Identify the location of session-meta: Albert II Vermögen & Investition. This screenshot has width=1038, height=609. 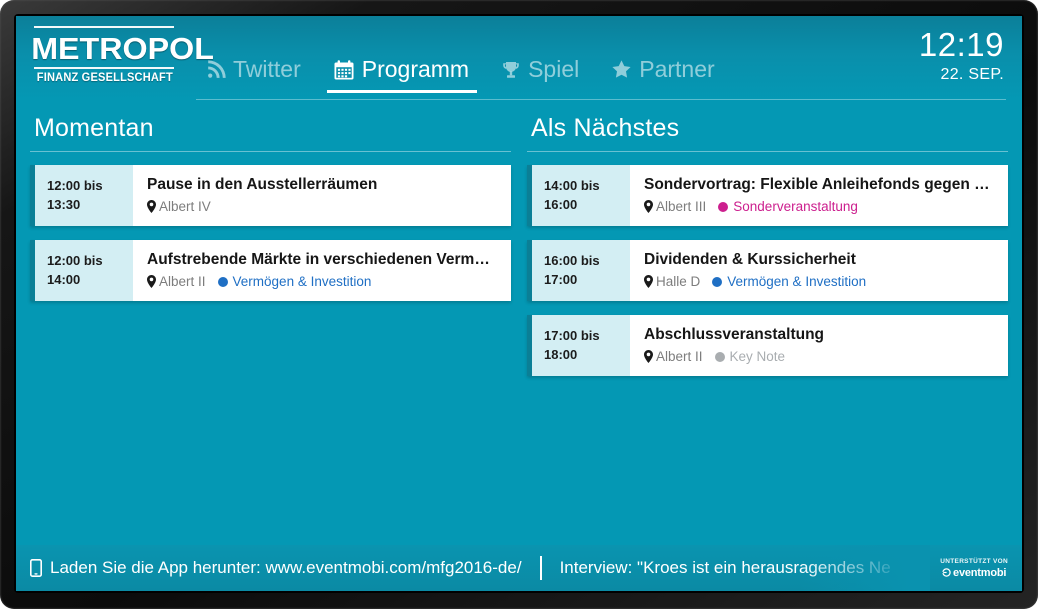
(322, 281).